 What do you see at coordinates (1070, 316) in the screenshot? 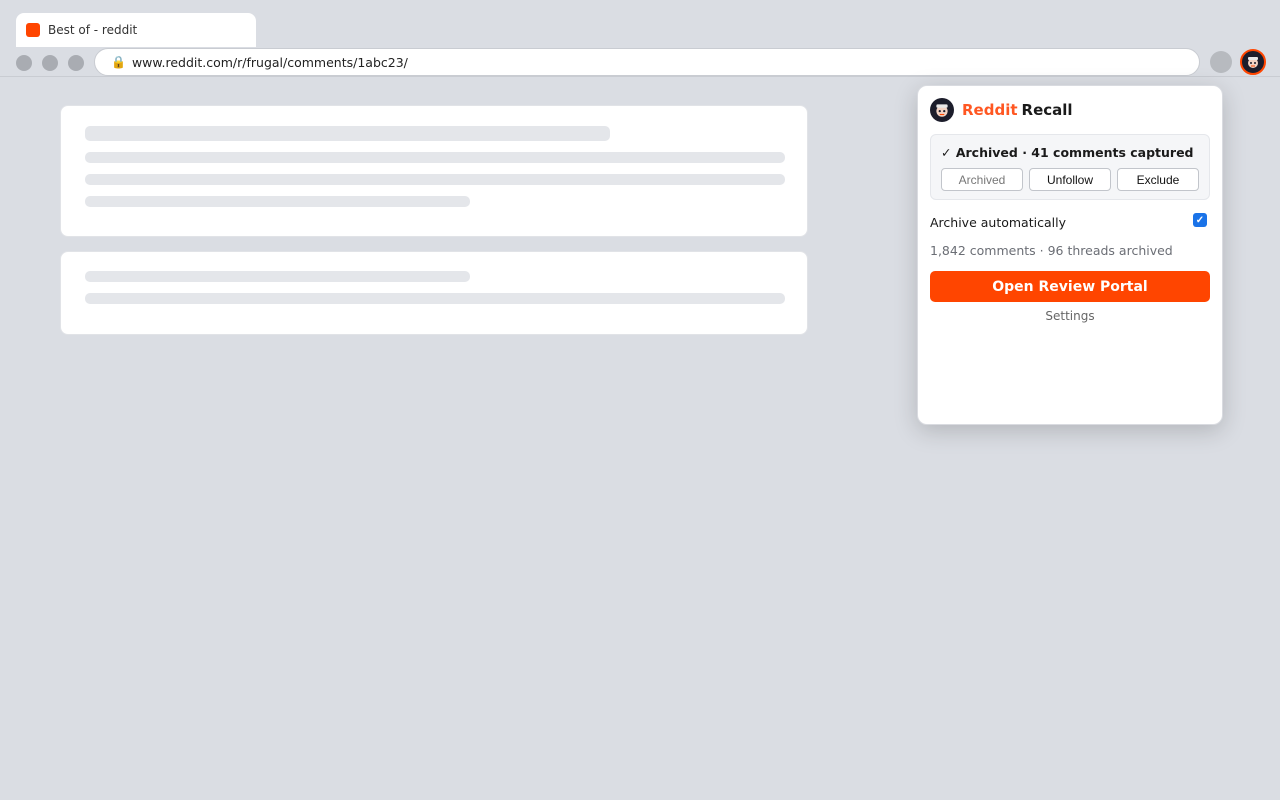
I see `settings-link: Settings` at bounding box center [1070, 316].